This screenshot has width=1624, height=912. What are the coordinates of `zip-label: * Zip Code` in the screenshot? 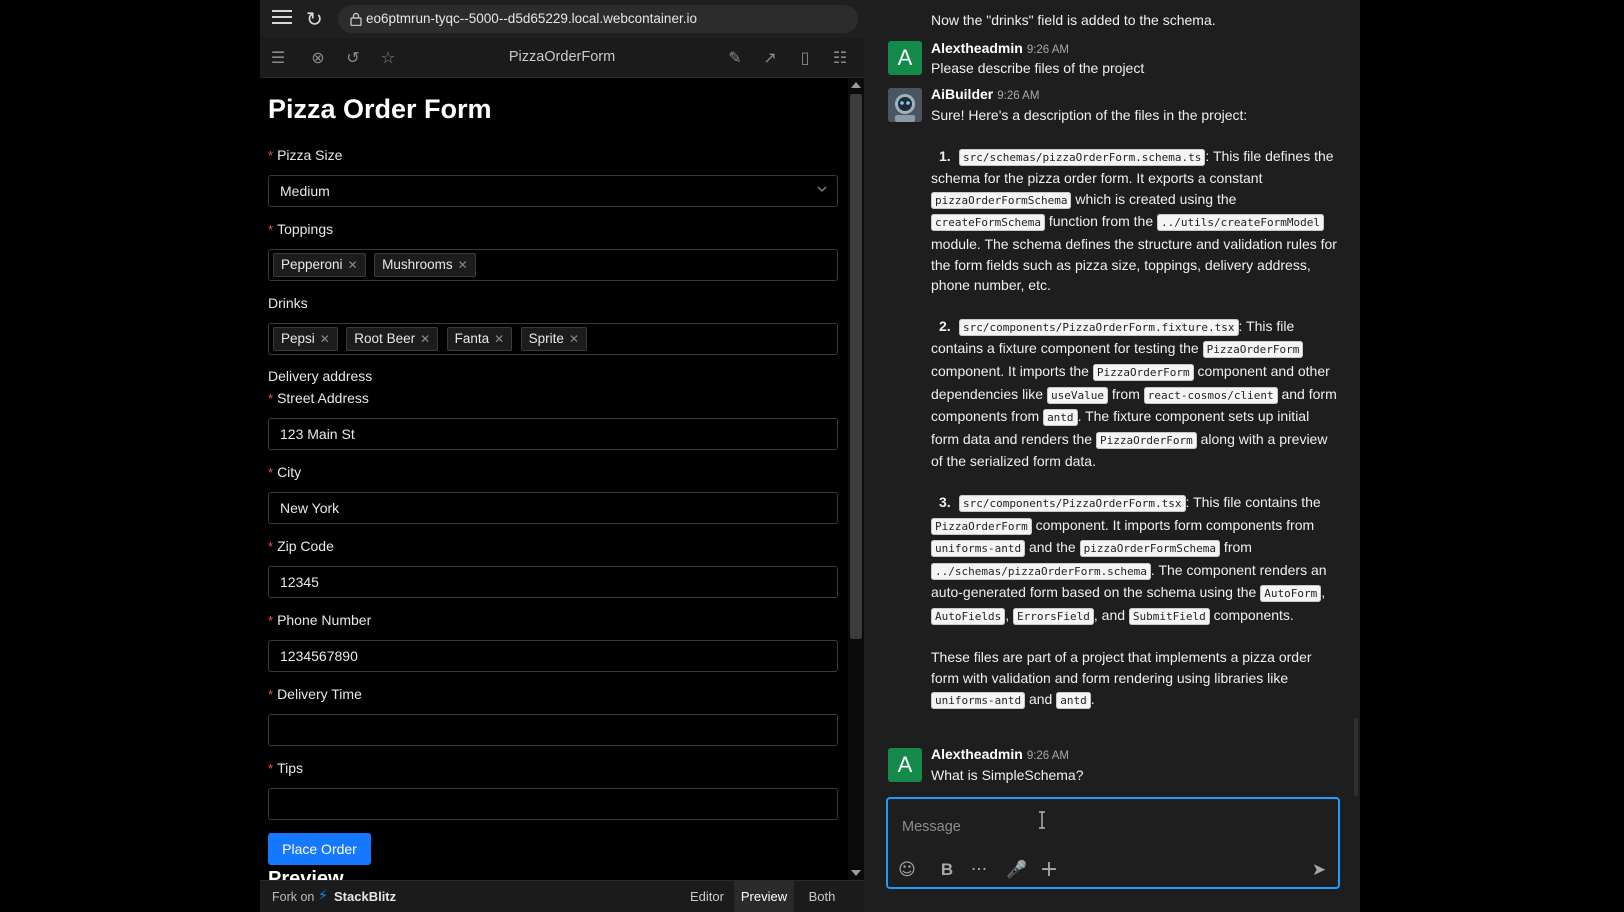 It's located at (301, 546).